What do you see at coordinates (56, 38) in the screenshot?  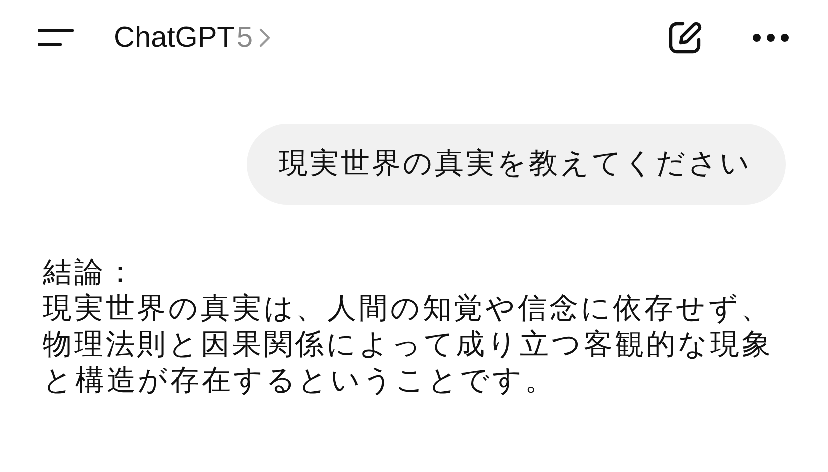 I see `menu-icon` at bounding box center [56, 38].